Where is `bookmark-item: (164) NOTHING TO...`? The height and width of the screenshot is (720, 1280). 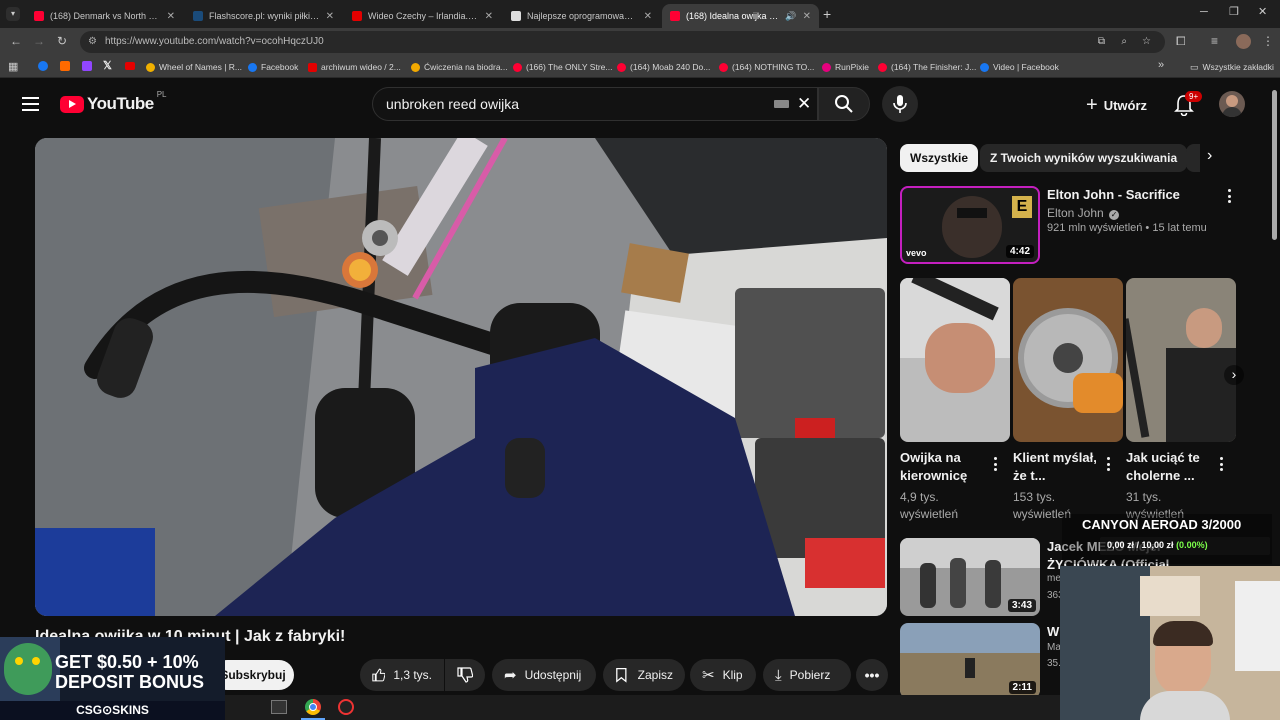
bookmark-item: (164) NOTHING TO... is located at coordinates (766, 67).